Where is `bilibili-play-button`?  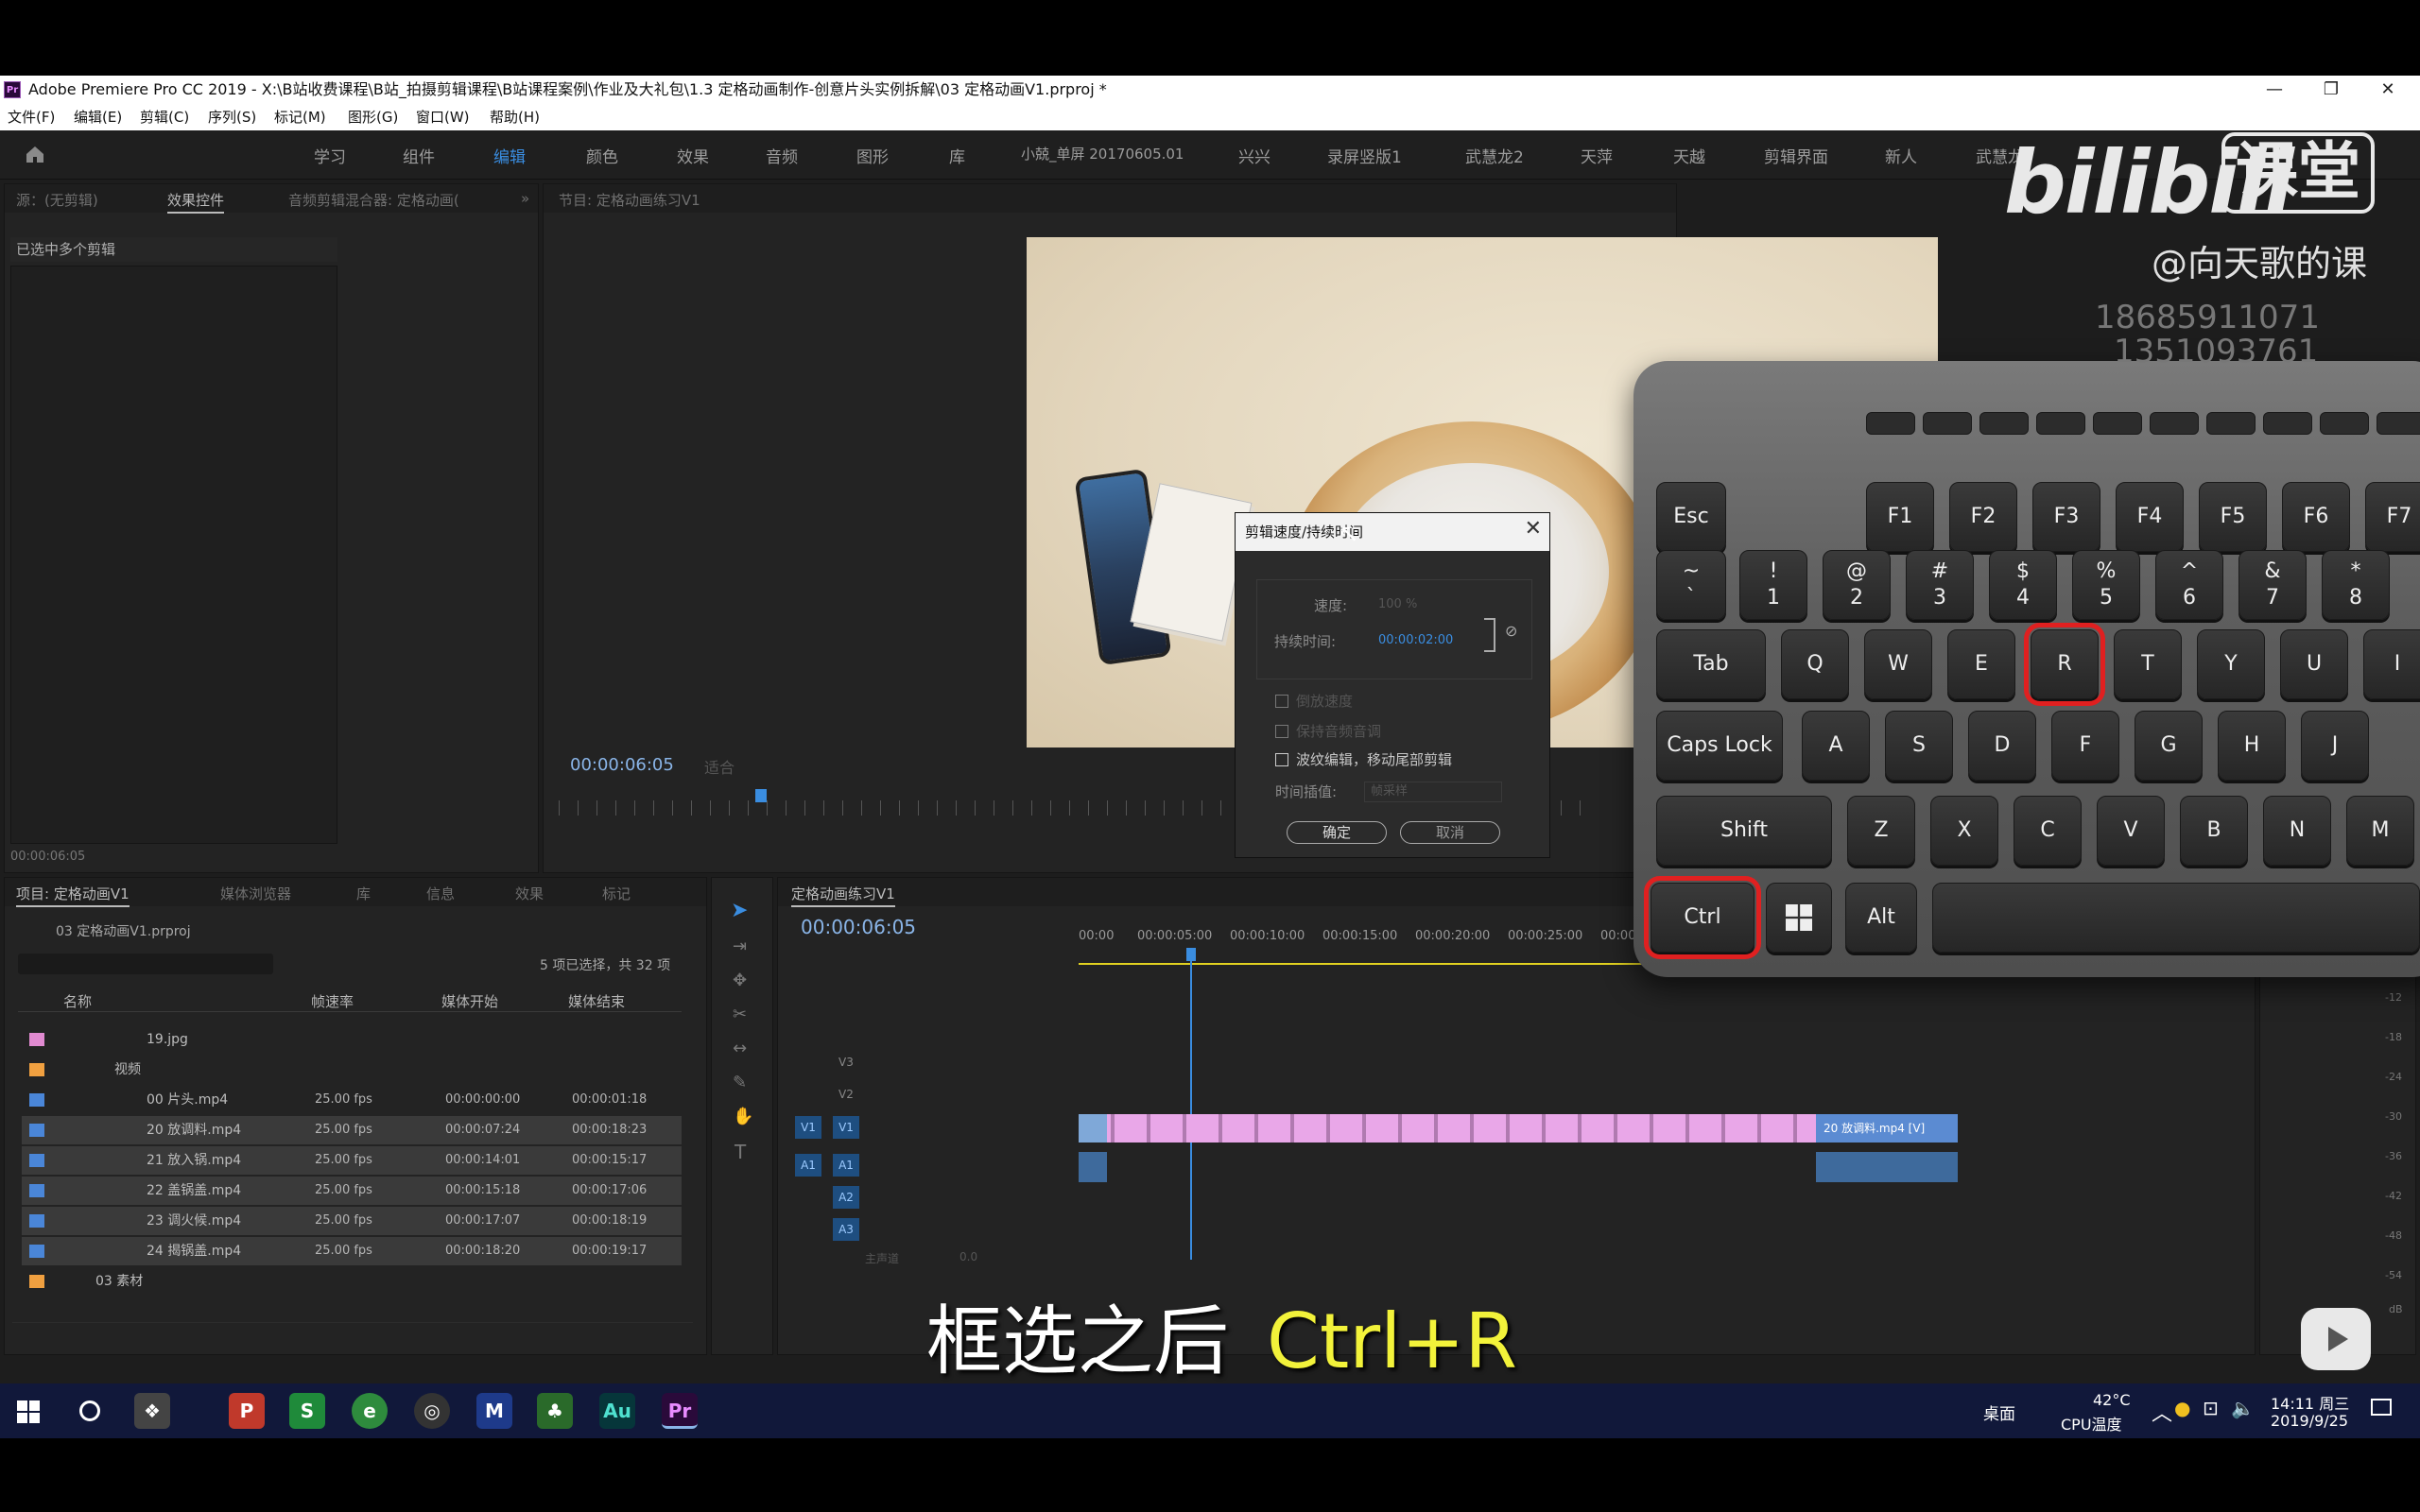
bilibili-play-button is located at coordinates (2336, 1339).